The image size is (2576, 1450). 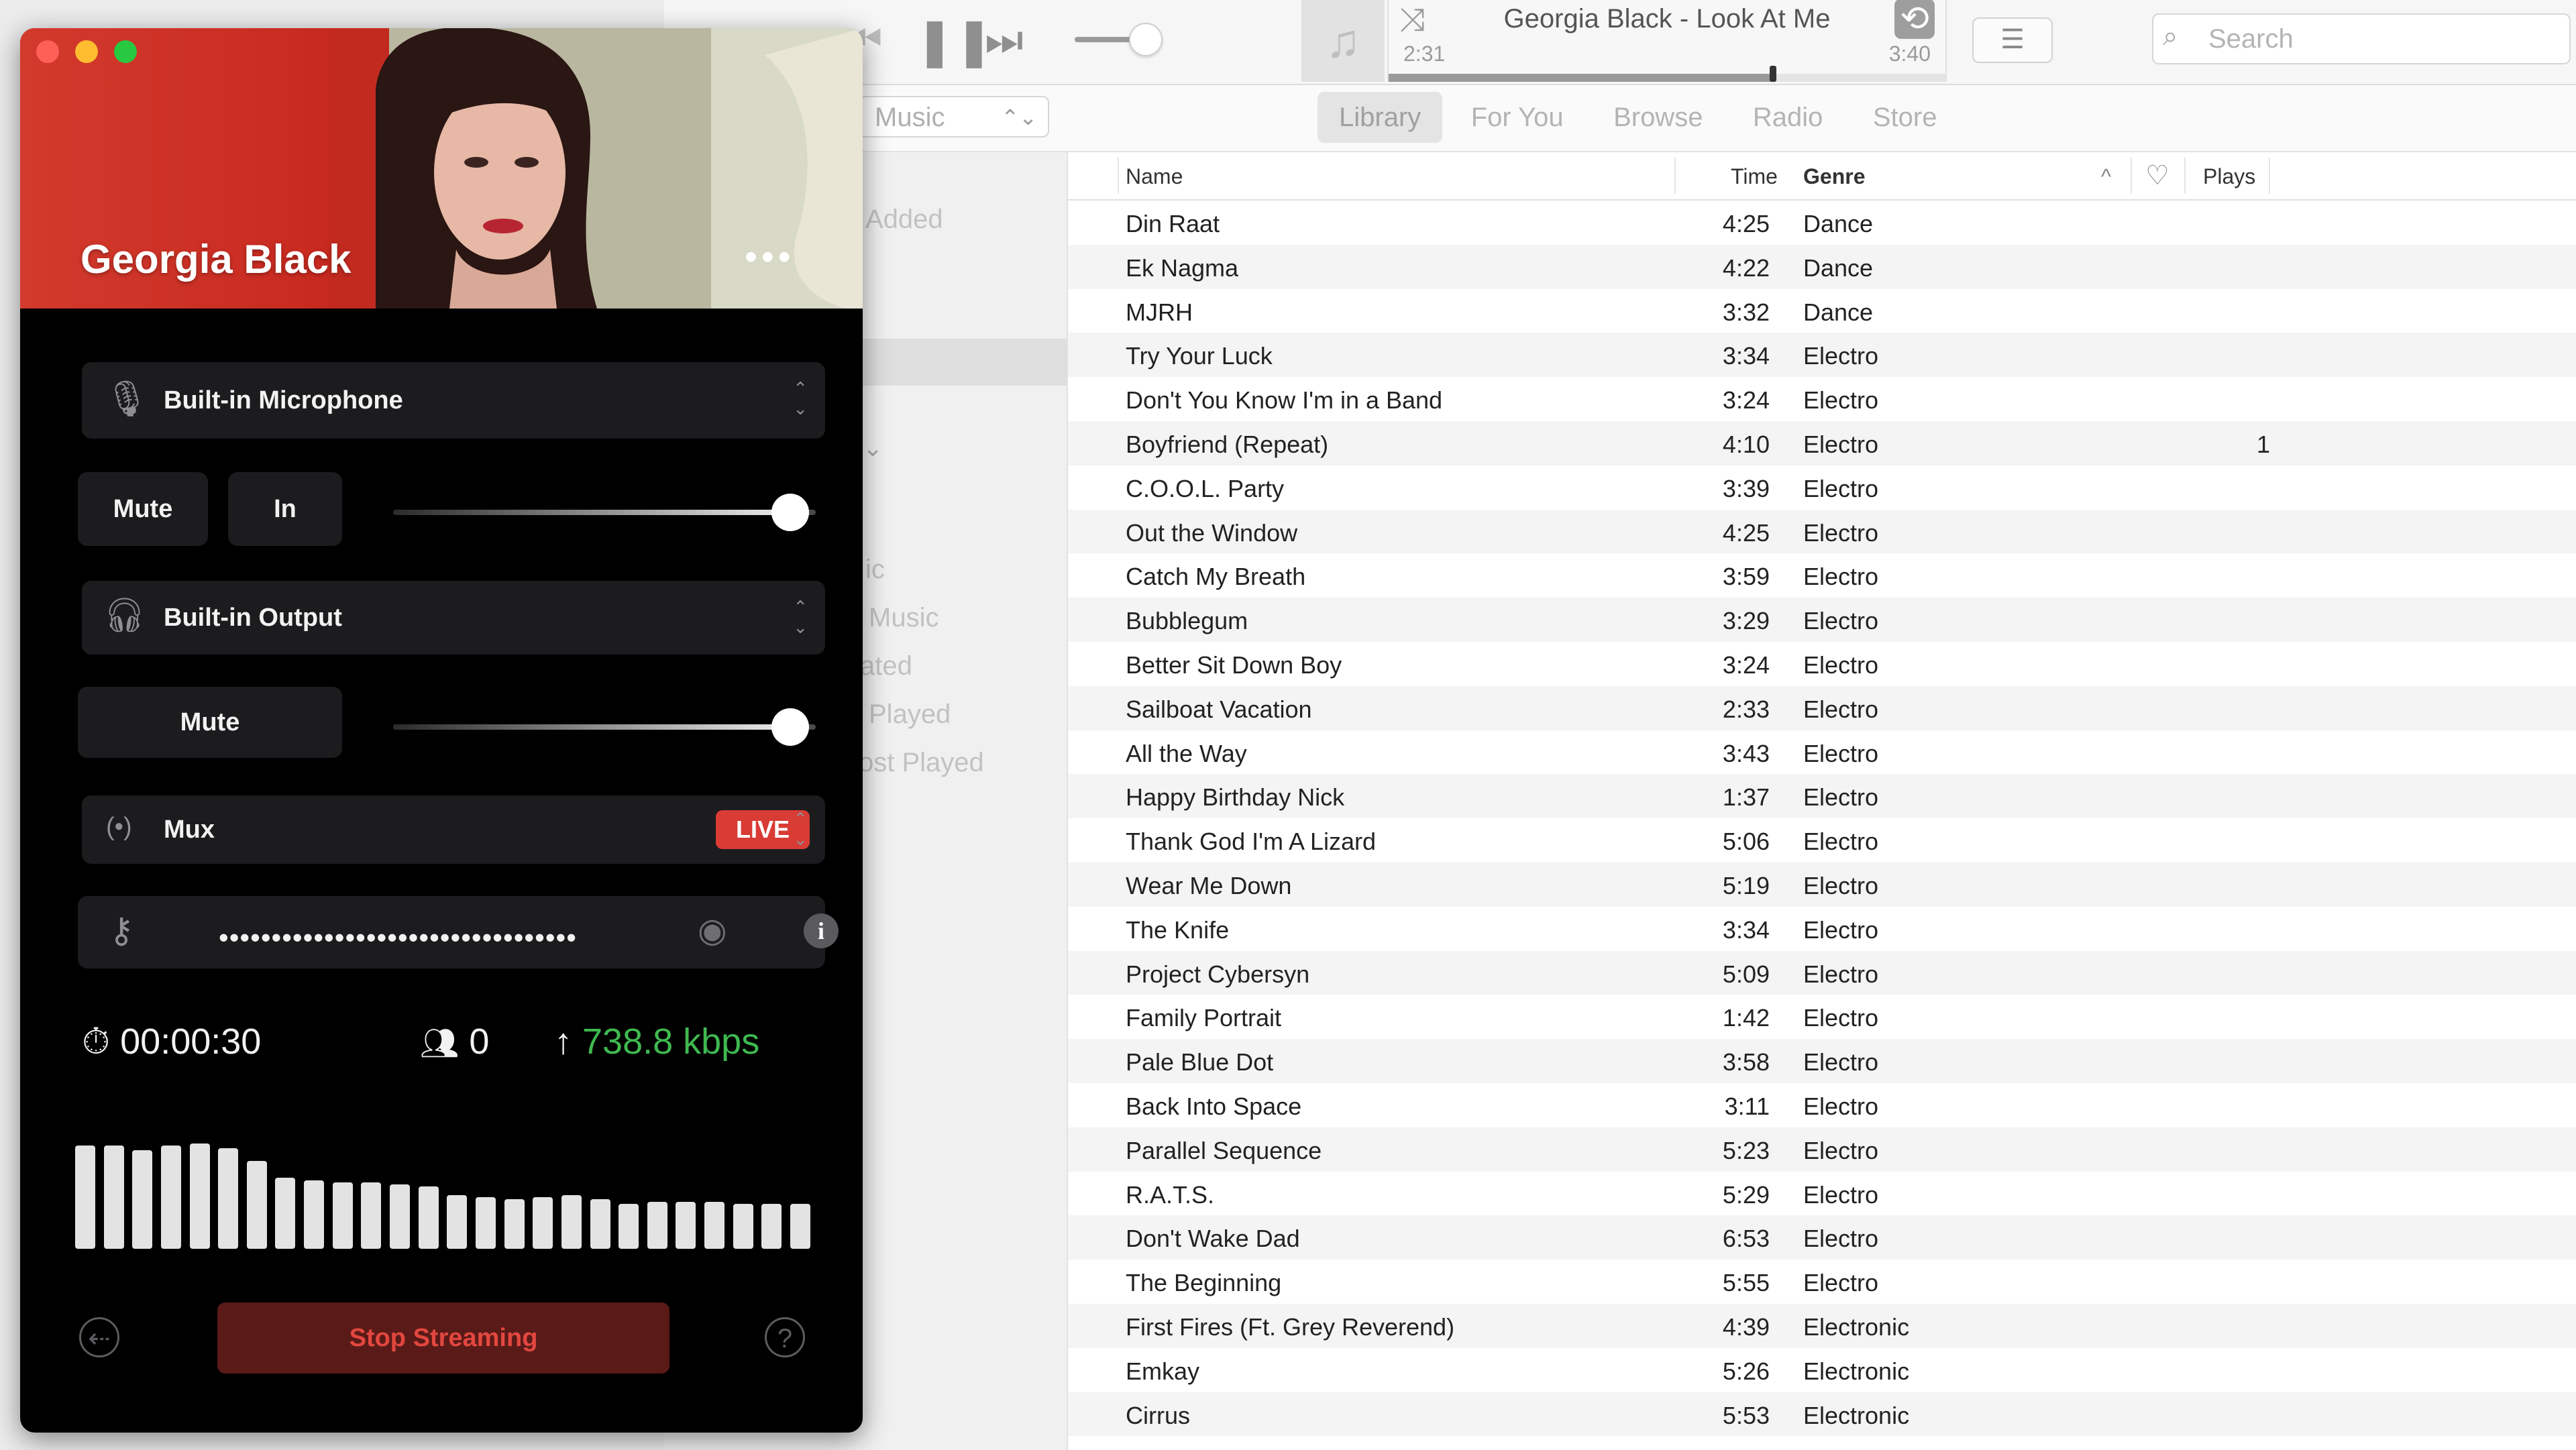 I want to click on table-row: Sailboat Vacation 2:33 Electro, so click(x=1822, y=707).